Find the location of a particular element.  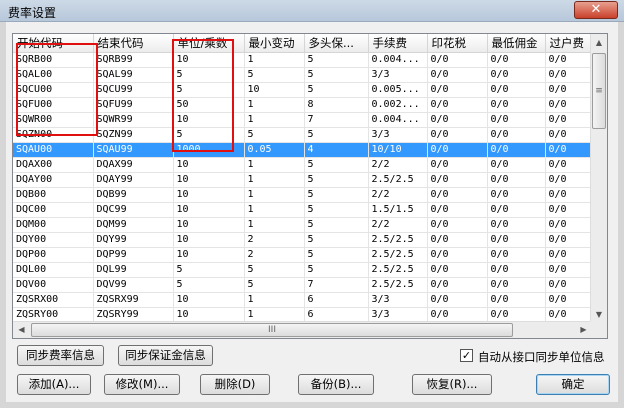

table-row: DQL00 DQL99 5 5 5 2.5/2.5 0/0 0/0 0/0 is located at coordinates (304, 270).